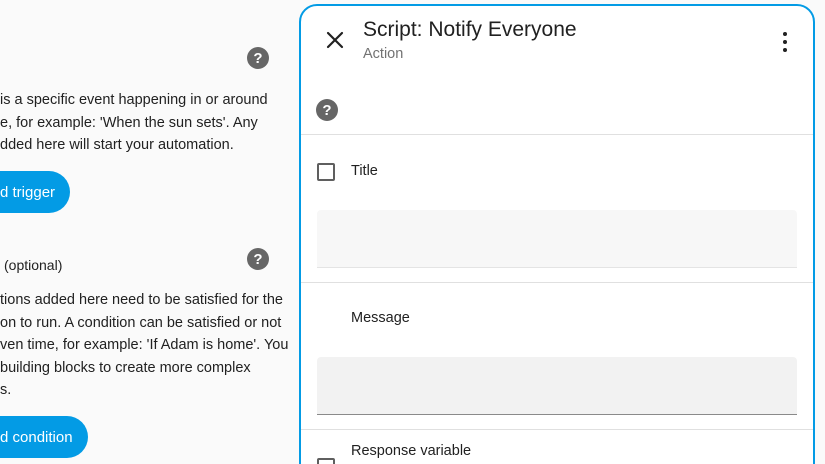 The width and height of the screenshot is (825, 464). Describe the element at coordinates (258, 58) in the screenshot. I see `triggers-help-icon: ?` at that location.